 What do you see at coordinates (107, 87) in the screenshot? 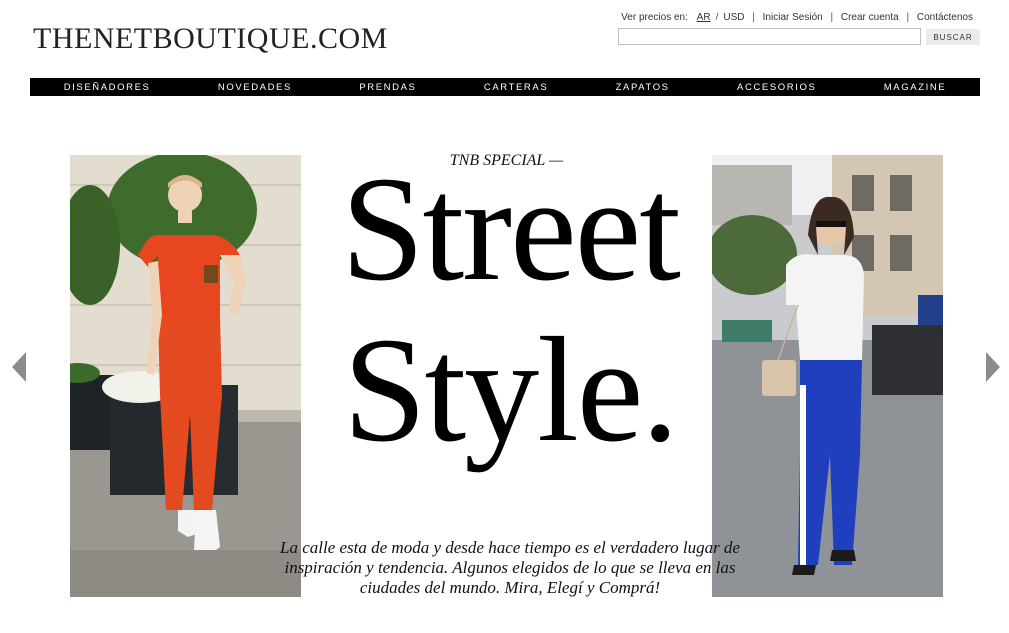
I see `nav-item-disenadores: DISEÑADORES` at bounding box center [107, 87].